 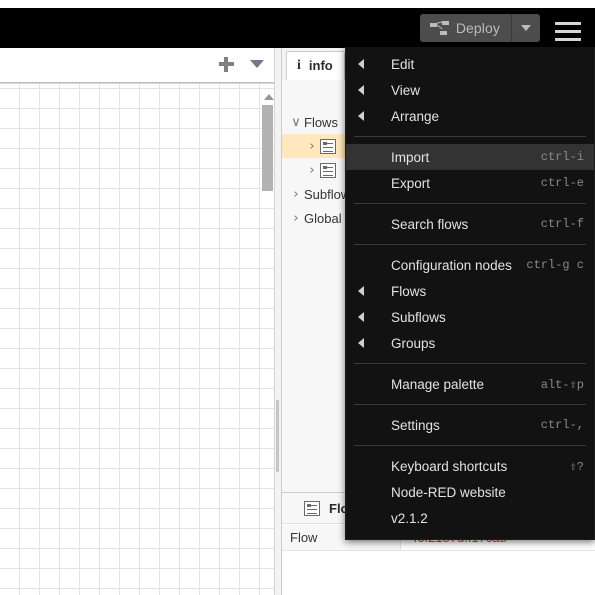 I want to click on menu-item-subflows: Subflows, so click(x=470, y=317).